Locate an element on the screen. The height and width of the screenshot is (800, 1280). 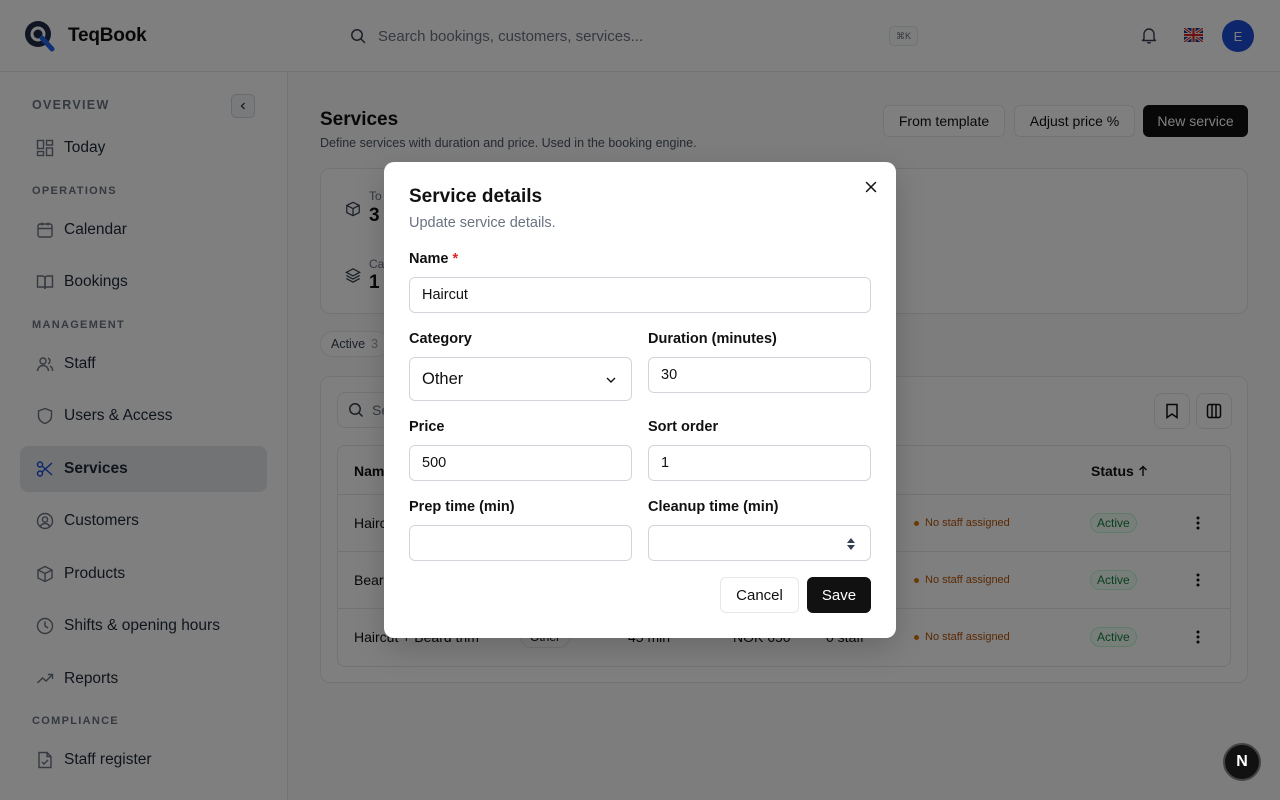
dialog-title: Service details is located at coordinates (476, 196).